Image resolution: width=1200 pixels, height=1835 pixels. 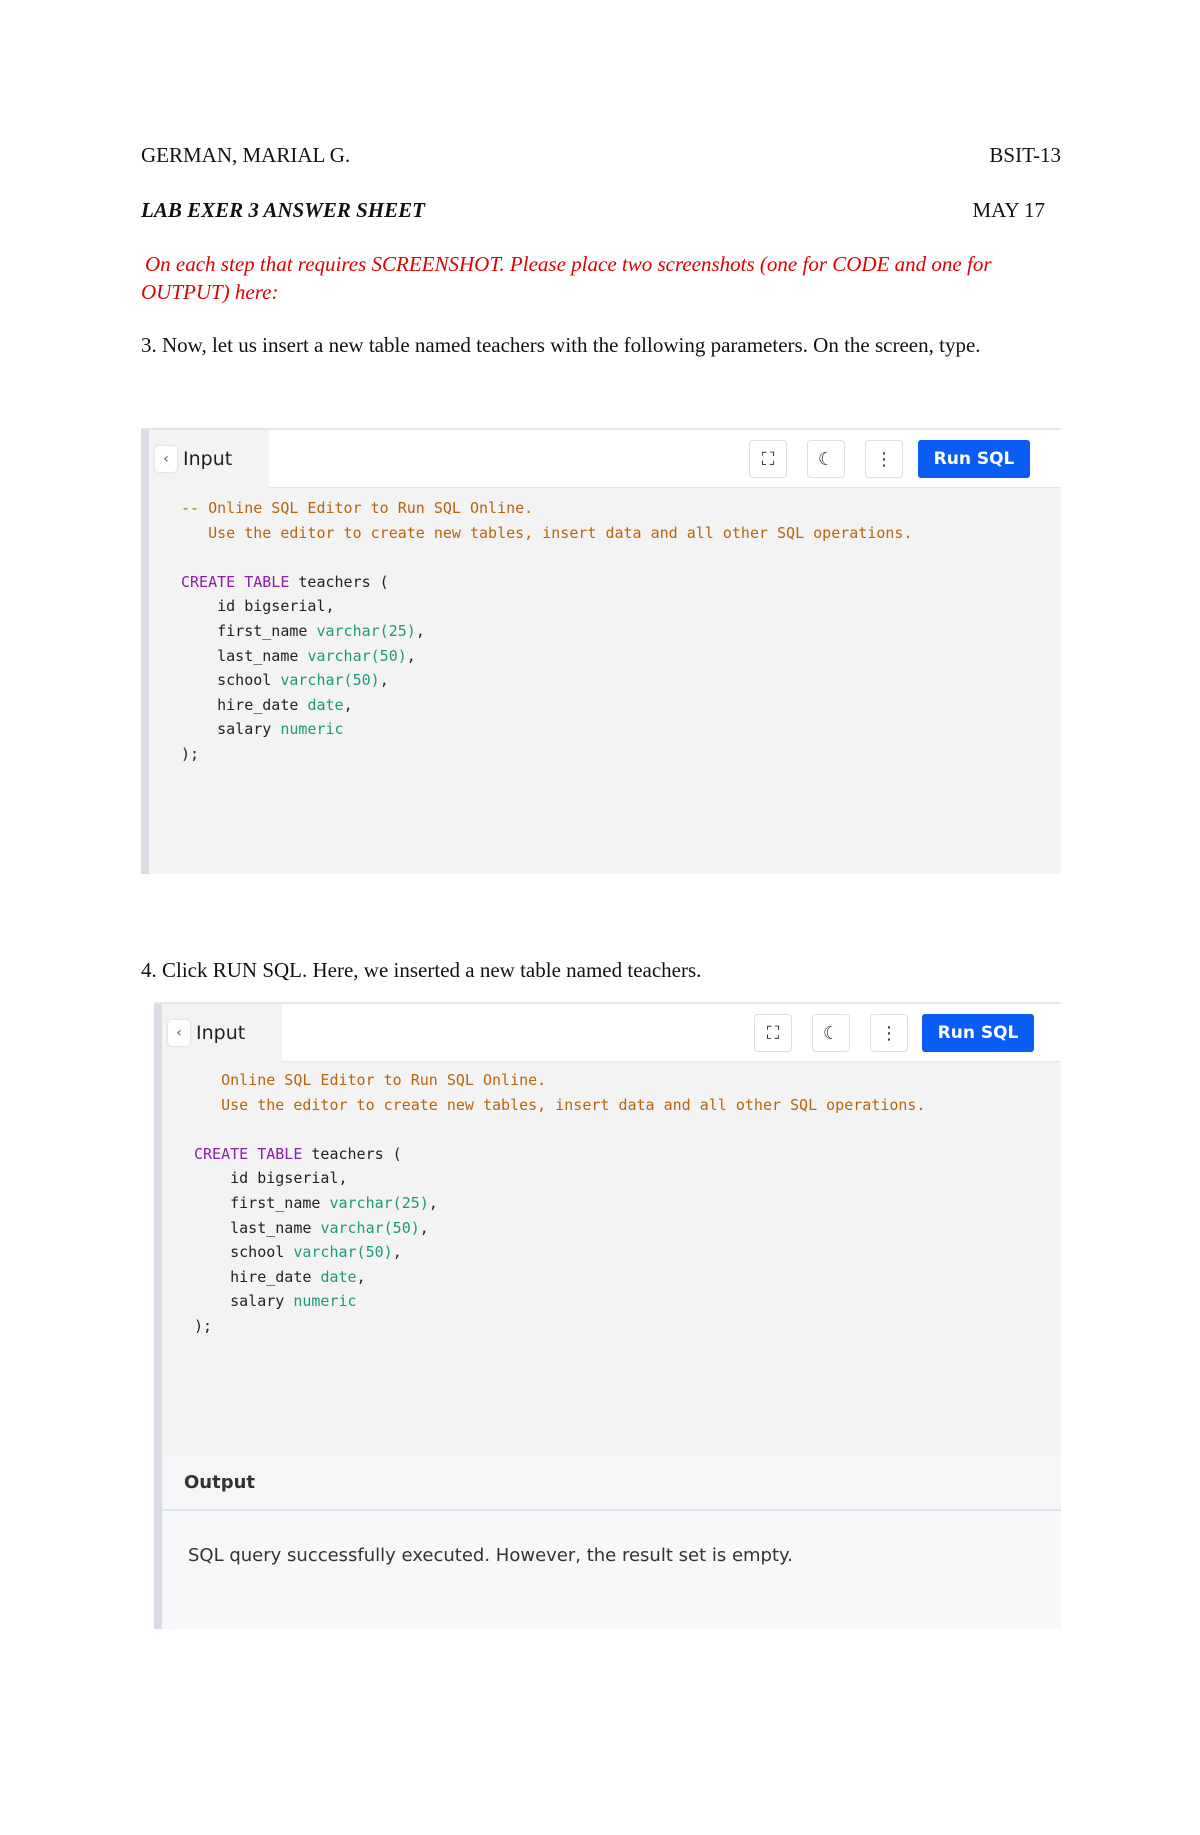 What do you see at coordinates (611, 1483) in the screenshot?
I see `output-header: Output` at bounding box center [611, 1483].